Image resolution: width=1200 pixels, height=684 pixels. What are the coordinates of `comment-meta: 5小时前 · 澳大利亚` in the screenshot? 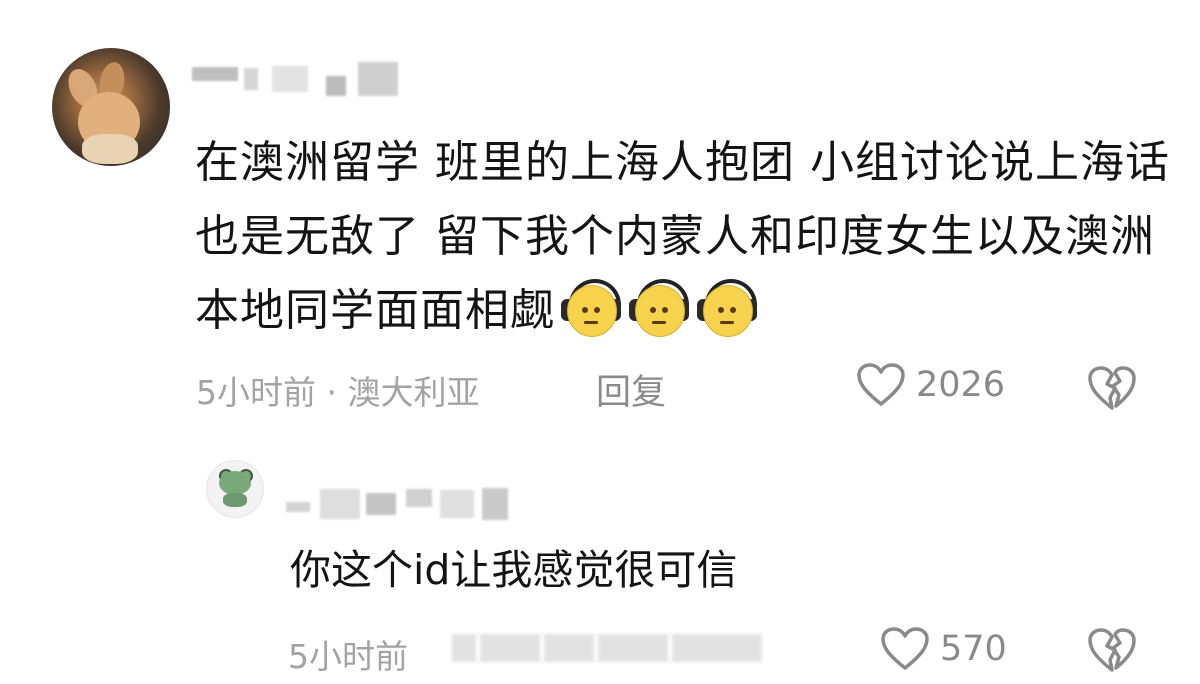 It's located at (338, 392).